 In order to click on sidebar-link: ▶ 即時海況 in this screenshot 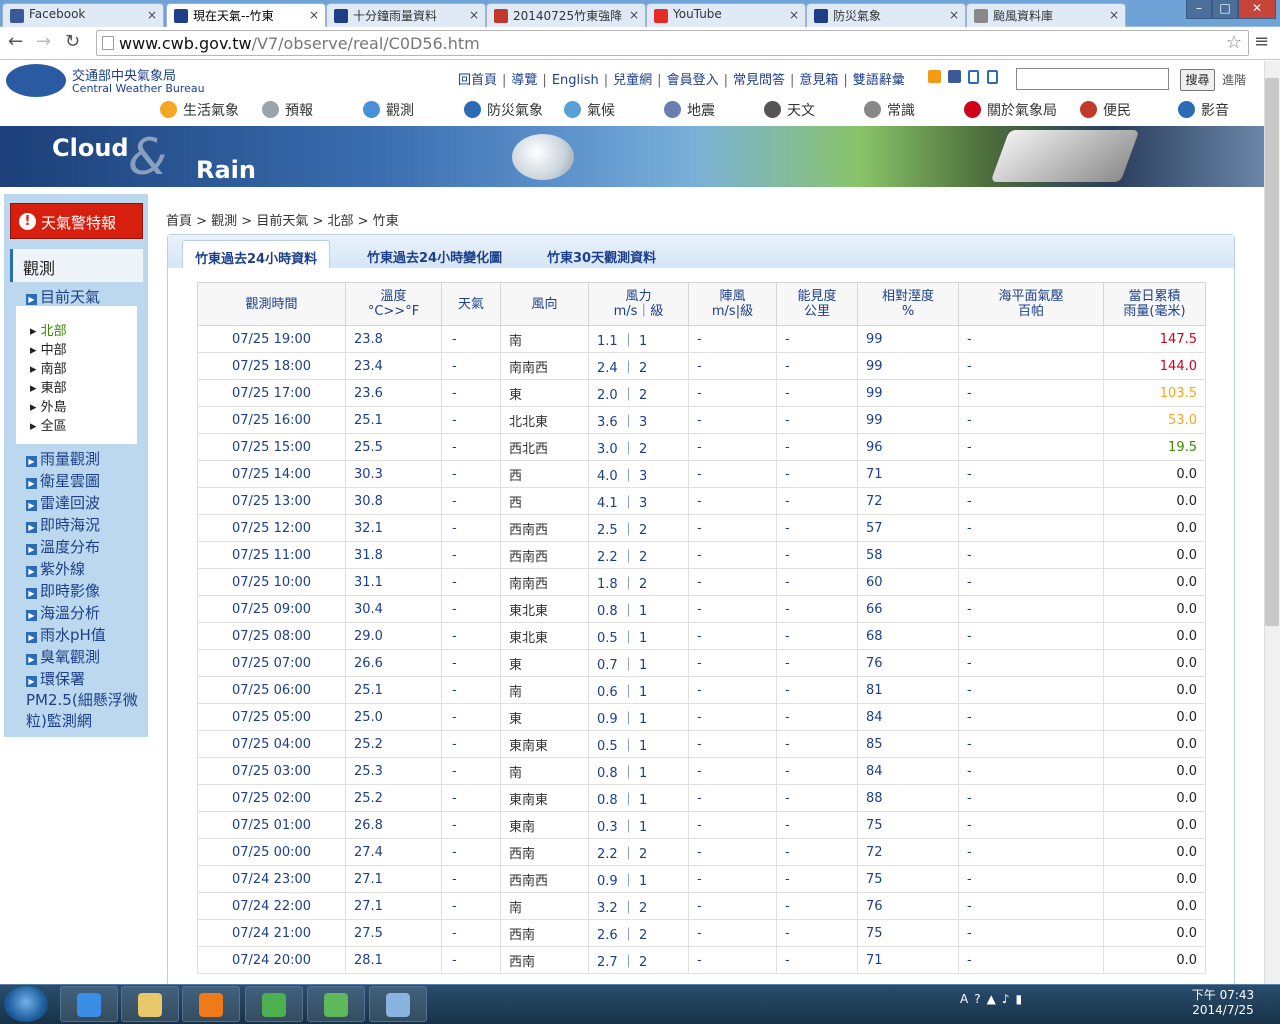, I will do `click(63, 524)`.